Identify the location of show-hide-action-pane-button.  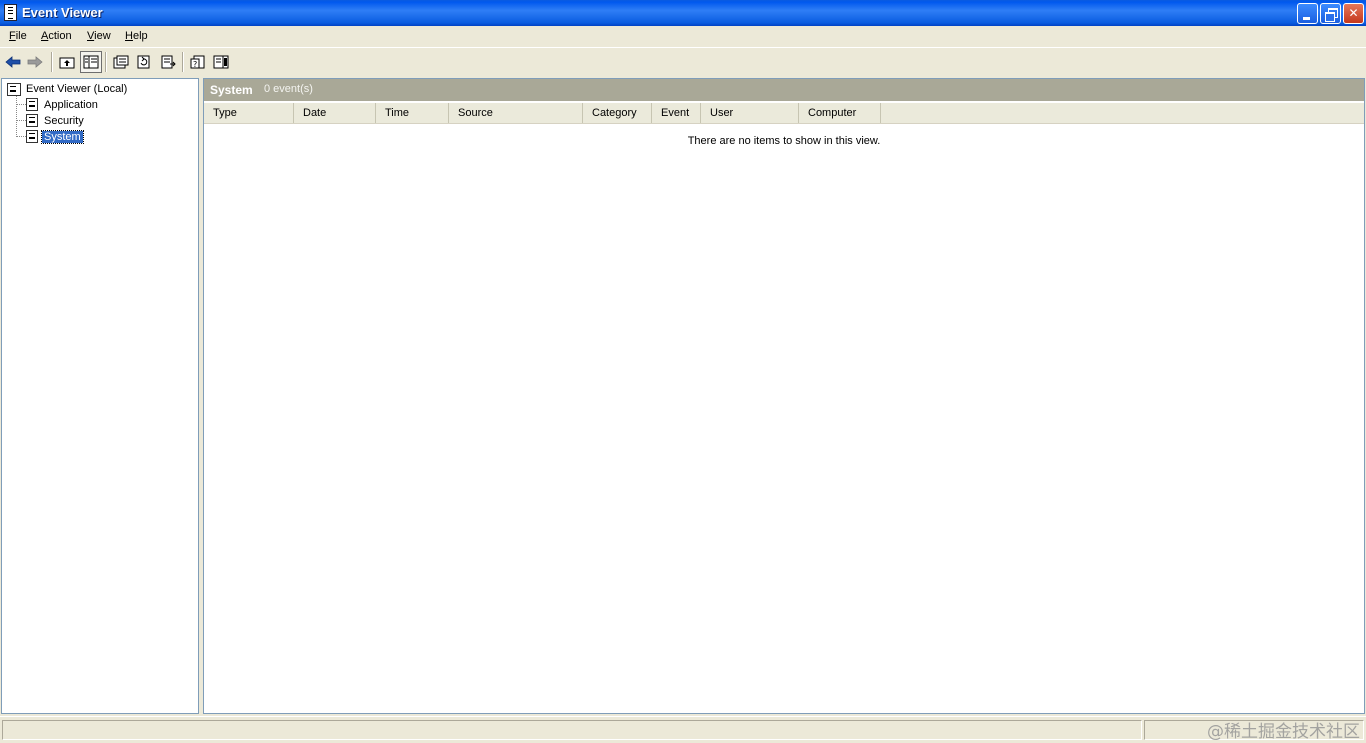
(221, 62).